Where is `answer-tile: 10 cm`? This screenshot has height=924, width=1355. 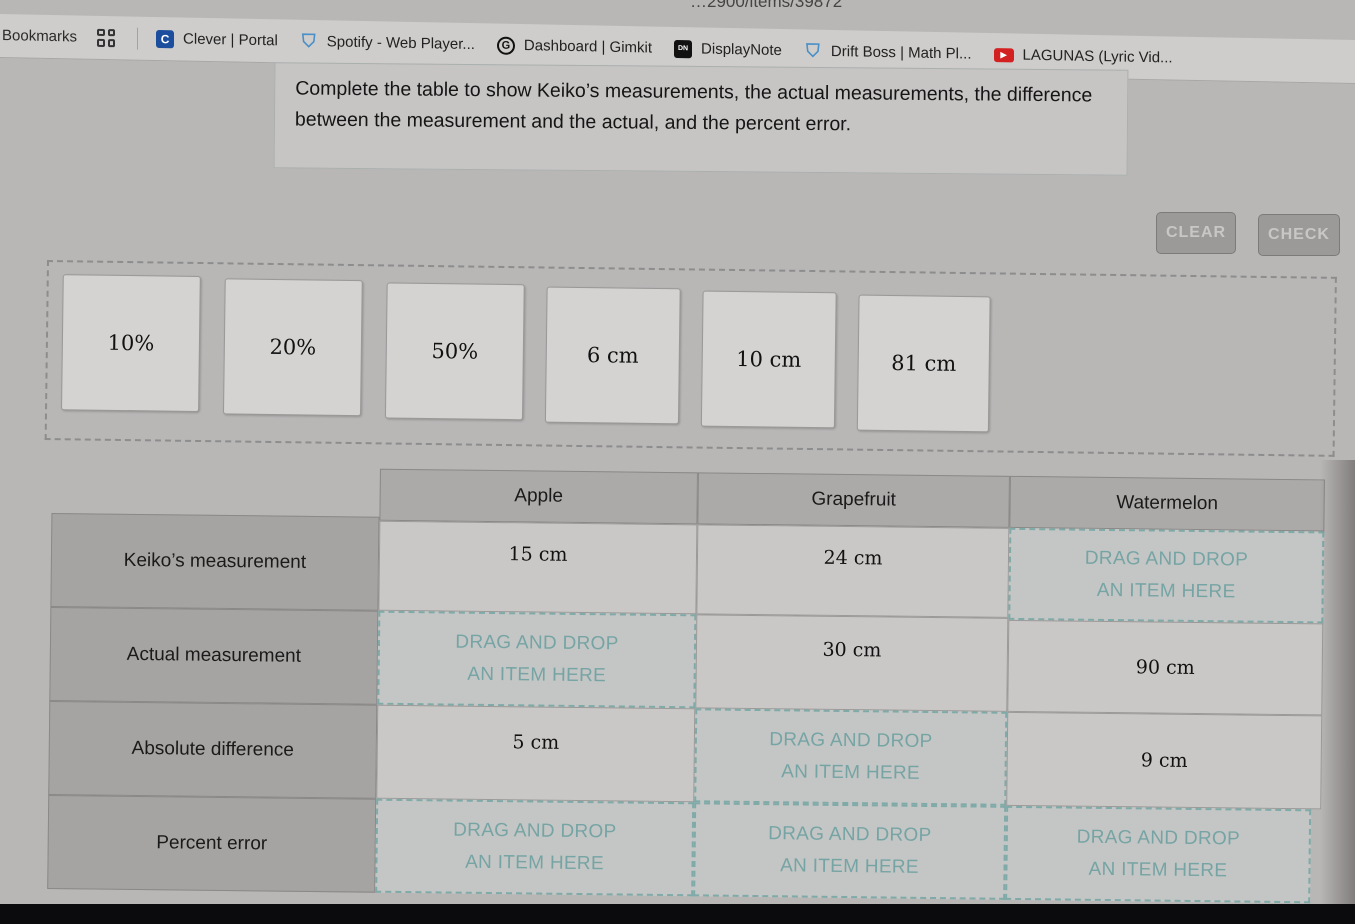
answer-tile: 10 cm is located at coordinates (768, 359).